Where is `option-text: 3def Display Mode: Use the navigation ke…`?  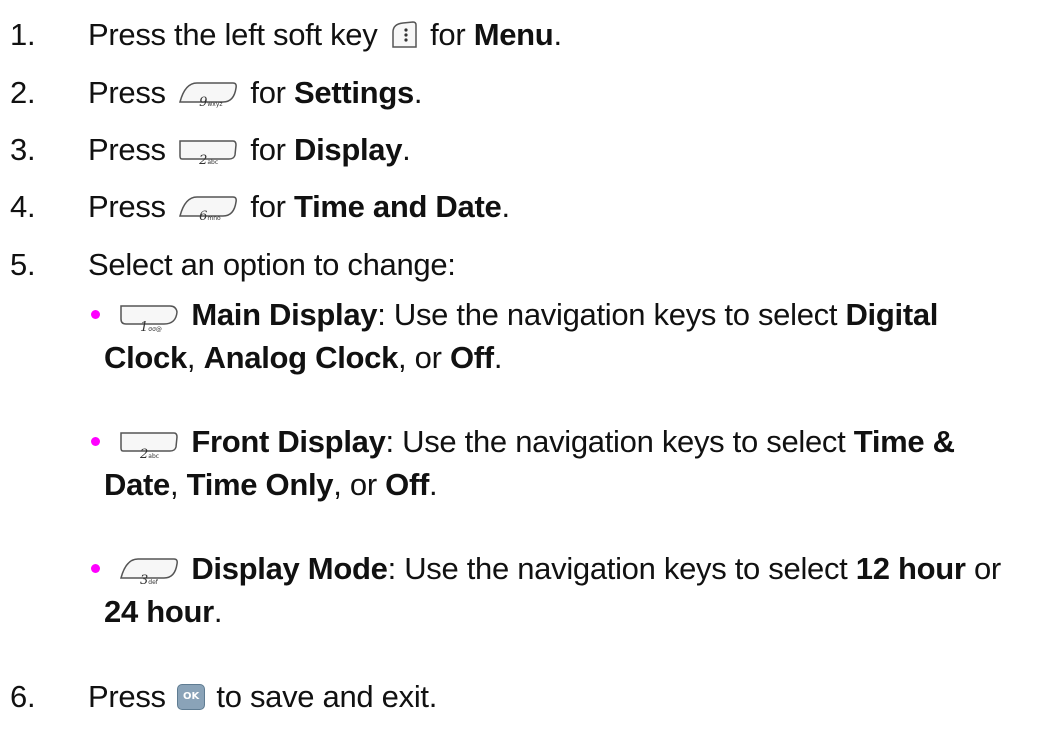
option-text: 3def Display Mode: Use the navigation ke… is located at coordinates (569, 590).